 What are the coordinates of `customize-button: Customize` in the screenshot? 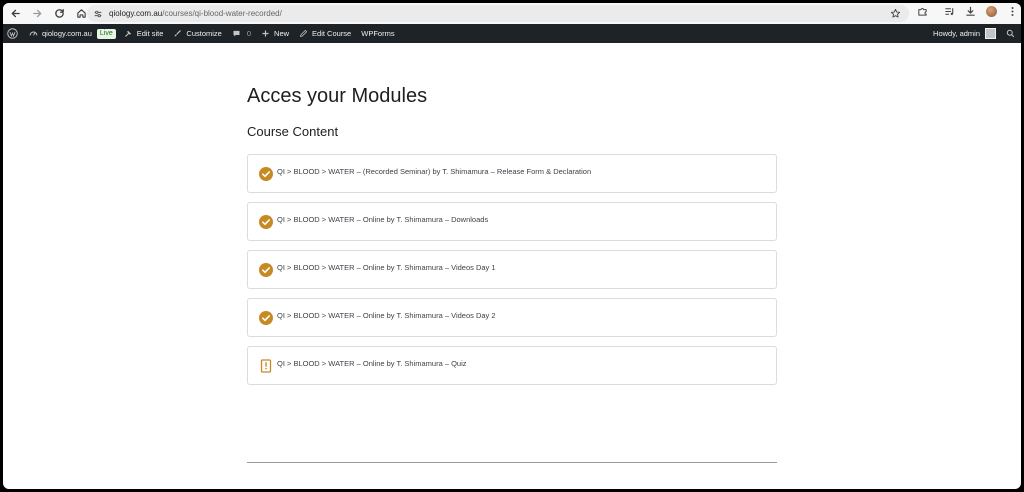 It's located at (197, 33).